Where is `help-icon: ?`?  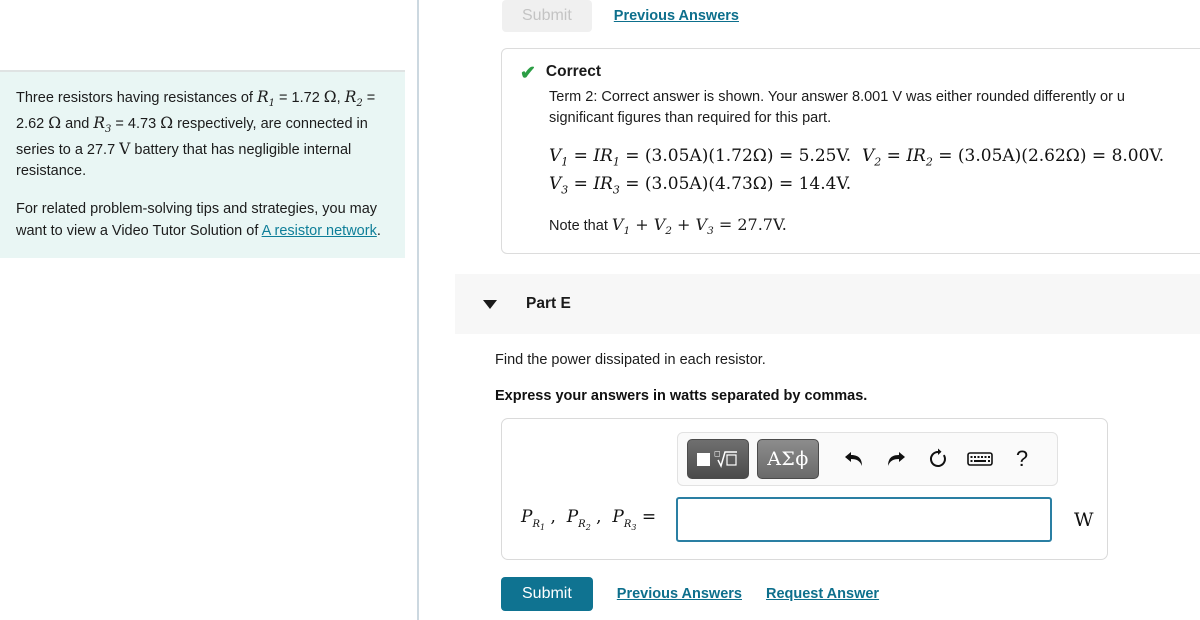 help-icon: ? is located at coordinates (1022, 459).